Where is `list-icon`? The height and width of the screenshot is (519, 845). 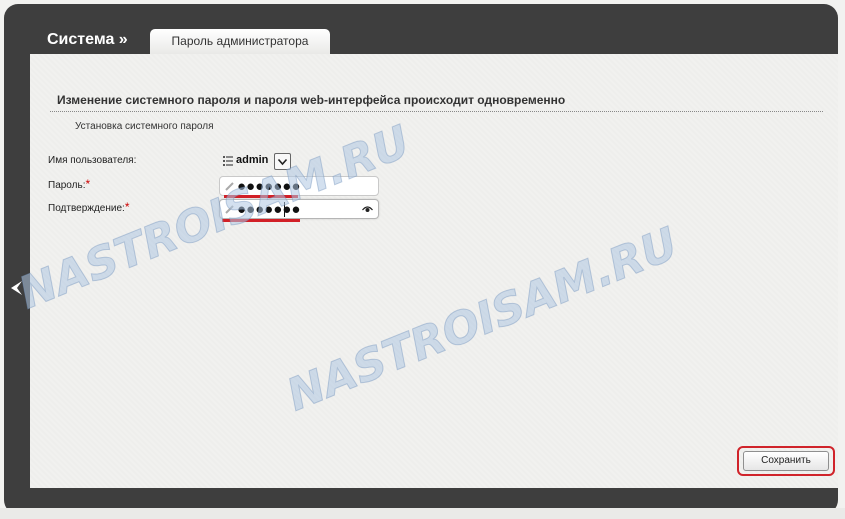
list-icon is located at coordinates (228, 161).